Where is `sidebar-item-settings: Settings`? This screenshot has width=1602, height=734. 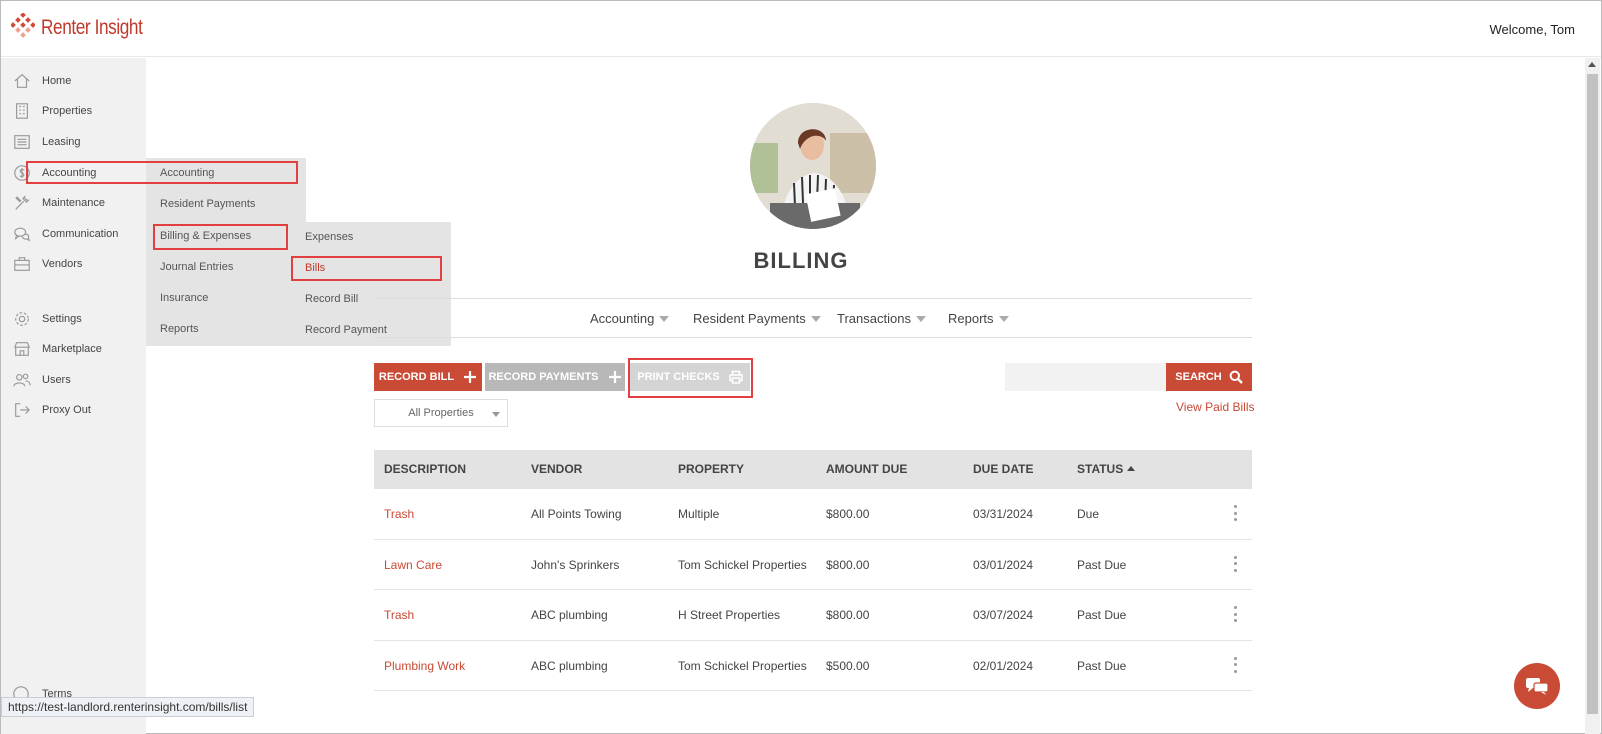
sidebar-item-settings: Settings is located at coordinates (73, 319).